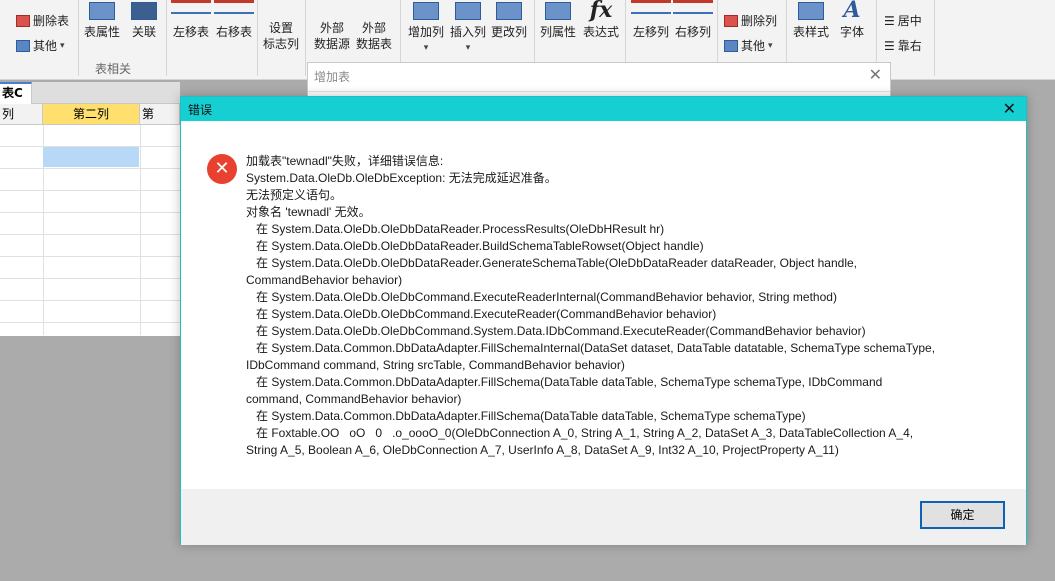 The image size is (1055, 581). What do you see at coordinates (102, 11) in the screenshot?
I see `table-props-icon` at bounding box center [102, 11].